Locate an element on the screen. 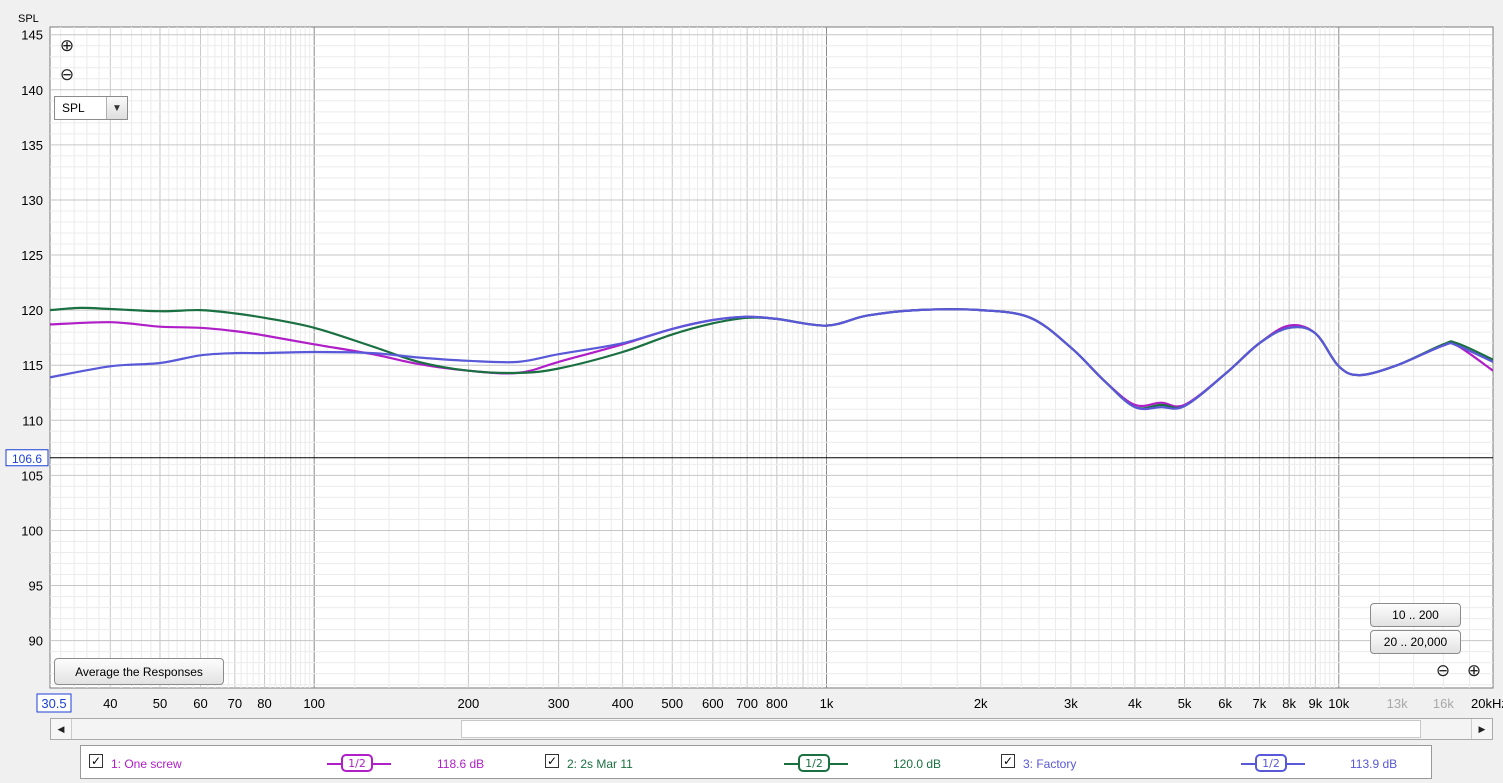  legend-label: 2: 2s Mar 11 is located at coordinates (600, 764).